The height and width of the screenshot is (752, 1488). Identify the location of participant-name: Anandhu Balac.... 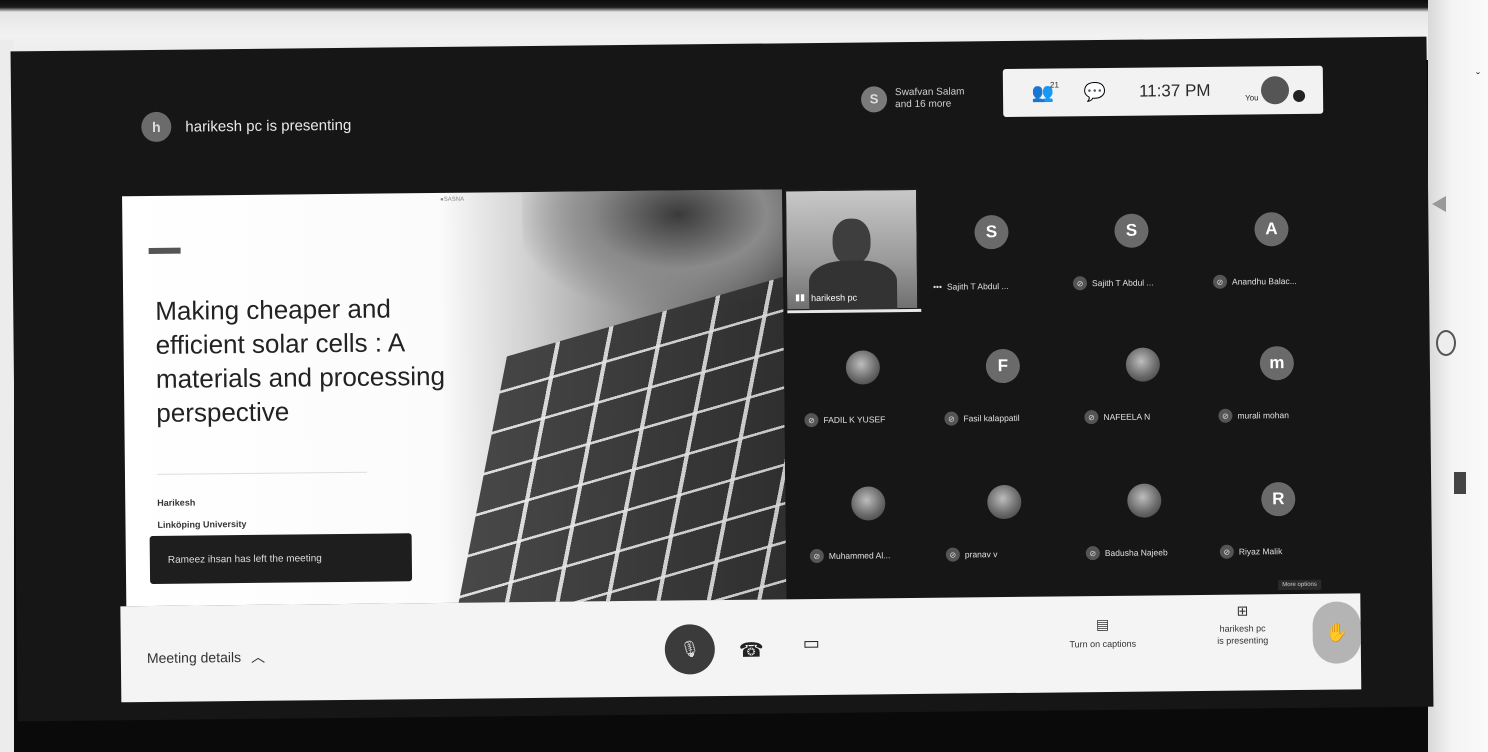
(1264, 281).